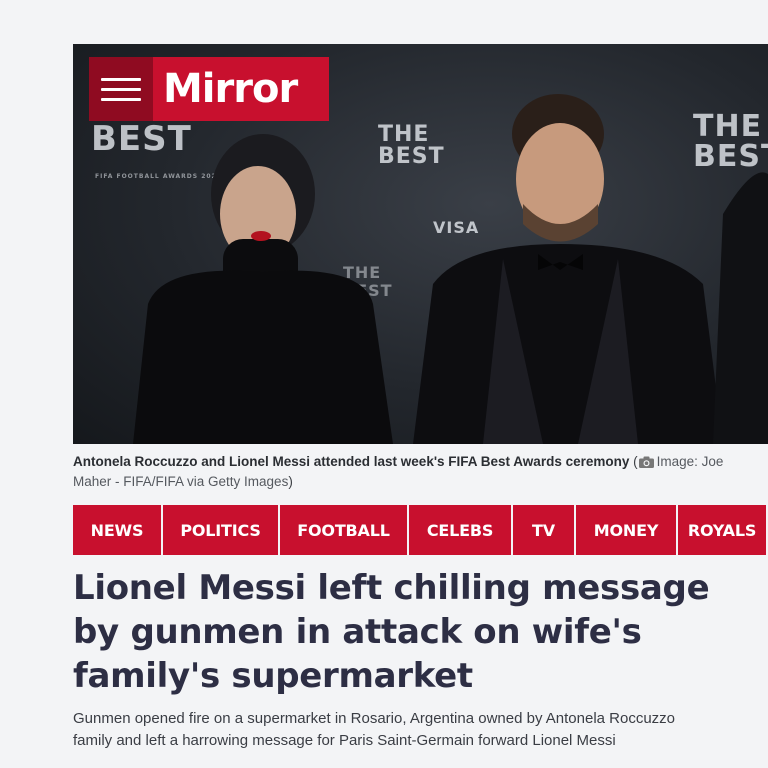 Image resolution: width=768 pixels, height=768 pixels. Describe the element at coordinates (722, 530) in the screenshot. I see `nav-item-royals: ROYALS` at that location.